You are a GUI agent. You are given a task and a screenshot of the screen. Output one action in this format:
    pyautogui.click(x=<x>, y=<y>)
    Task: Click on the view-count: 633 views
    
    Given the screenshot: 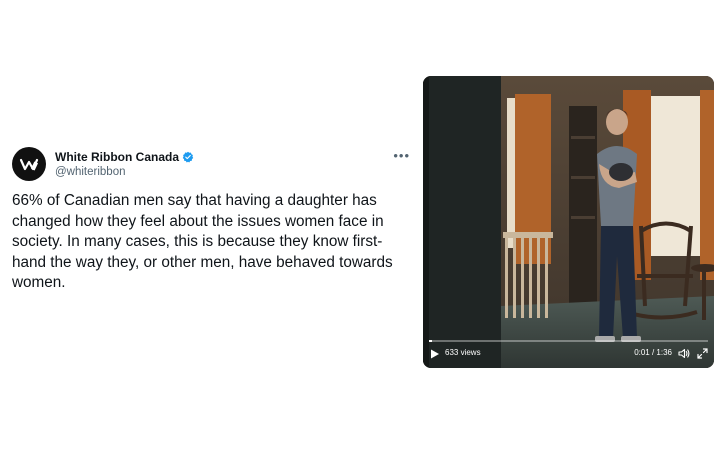 What is the action you would take?
    pyautogui.click(x=463, y=352)
    